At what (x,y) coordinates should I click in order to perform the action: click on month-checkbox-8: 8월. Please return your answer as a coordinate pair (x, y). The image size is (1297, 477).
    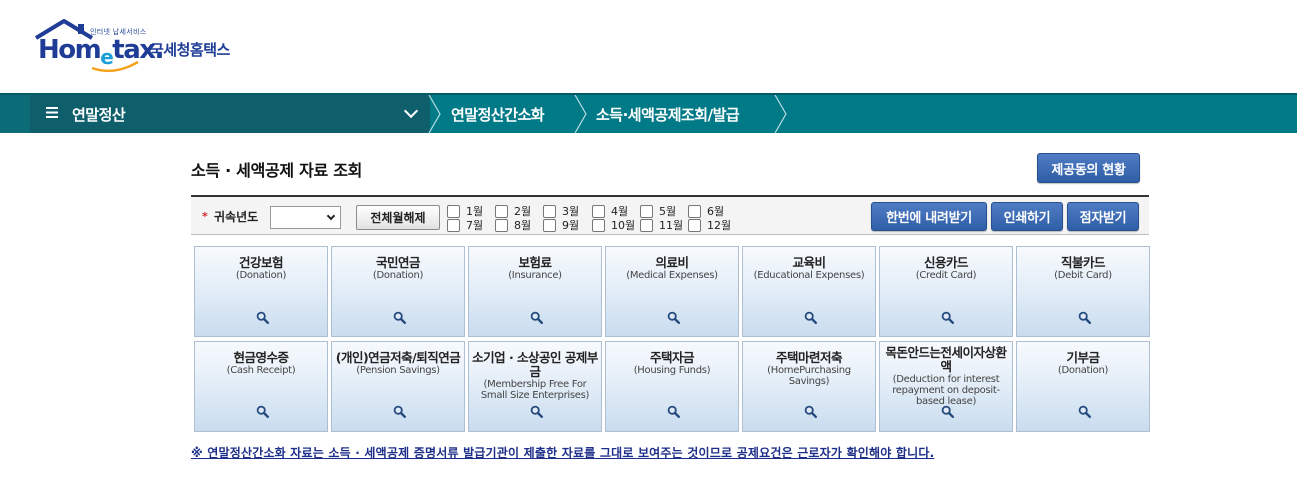
    Looking at the image, I should click on (513, 225).